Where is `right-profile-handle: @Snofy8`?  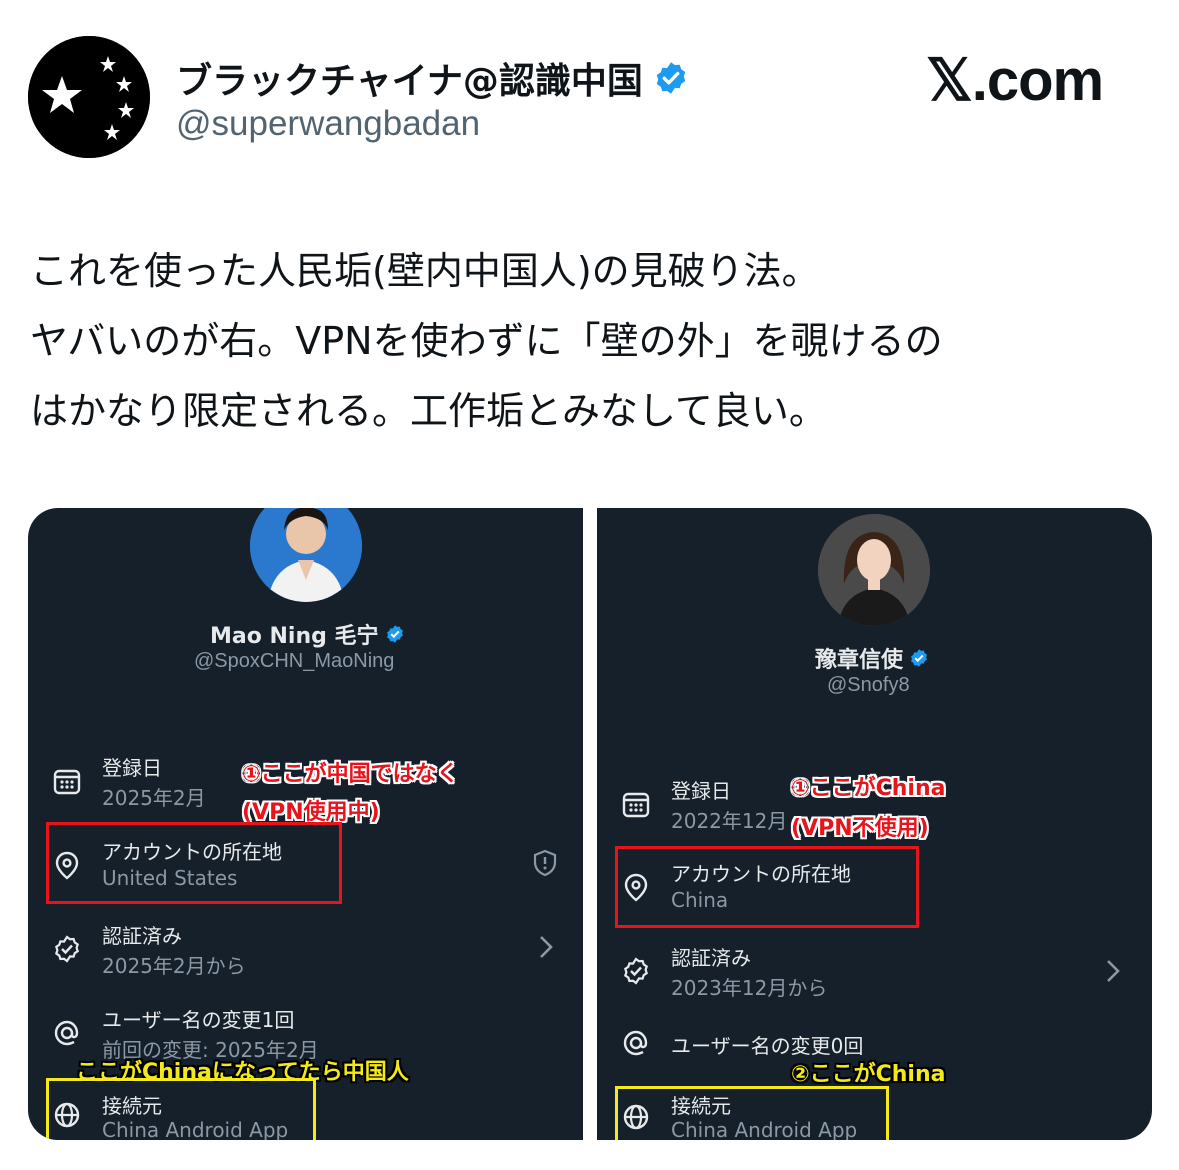
right-profile-handle: @Snofy8 is located at coordinates (868, 685).